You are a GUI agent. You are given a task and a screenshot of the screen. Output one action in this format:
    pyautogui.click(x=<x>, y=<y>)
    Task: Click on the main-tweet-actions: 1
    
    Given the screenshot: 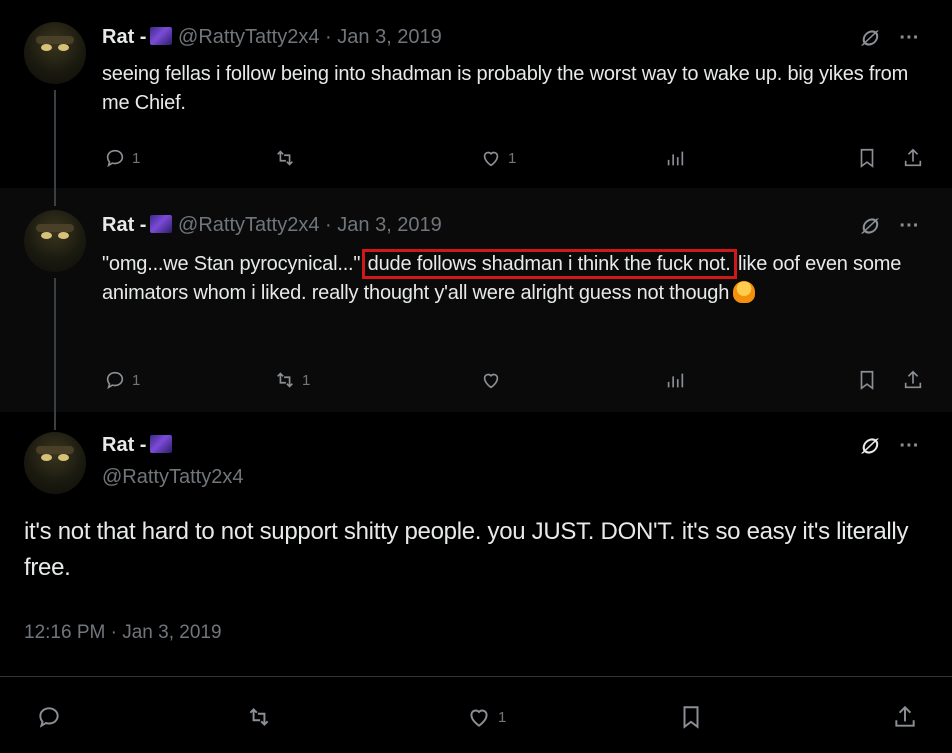 What is the action you would take?
    pyautogui.click(x=476, y=717)
    